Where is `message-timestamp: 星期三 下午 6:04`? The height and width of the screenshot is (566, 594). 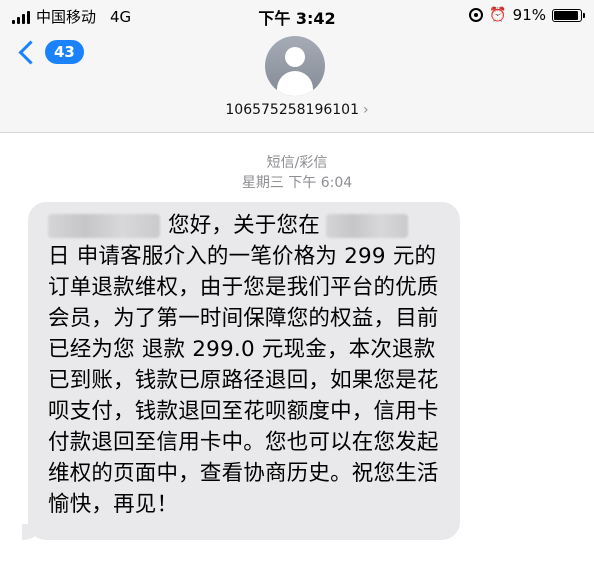 message-timestamp: 星期三 下午 6:04 is located at coordinates (297, 183).